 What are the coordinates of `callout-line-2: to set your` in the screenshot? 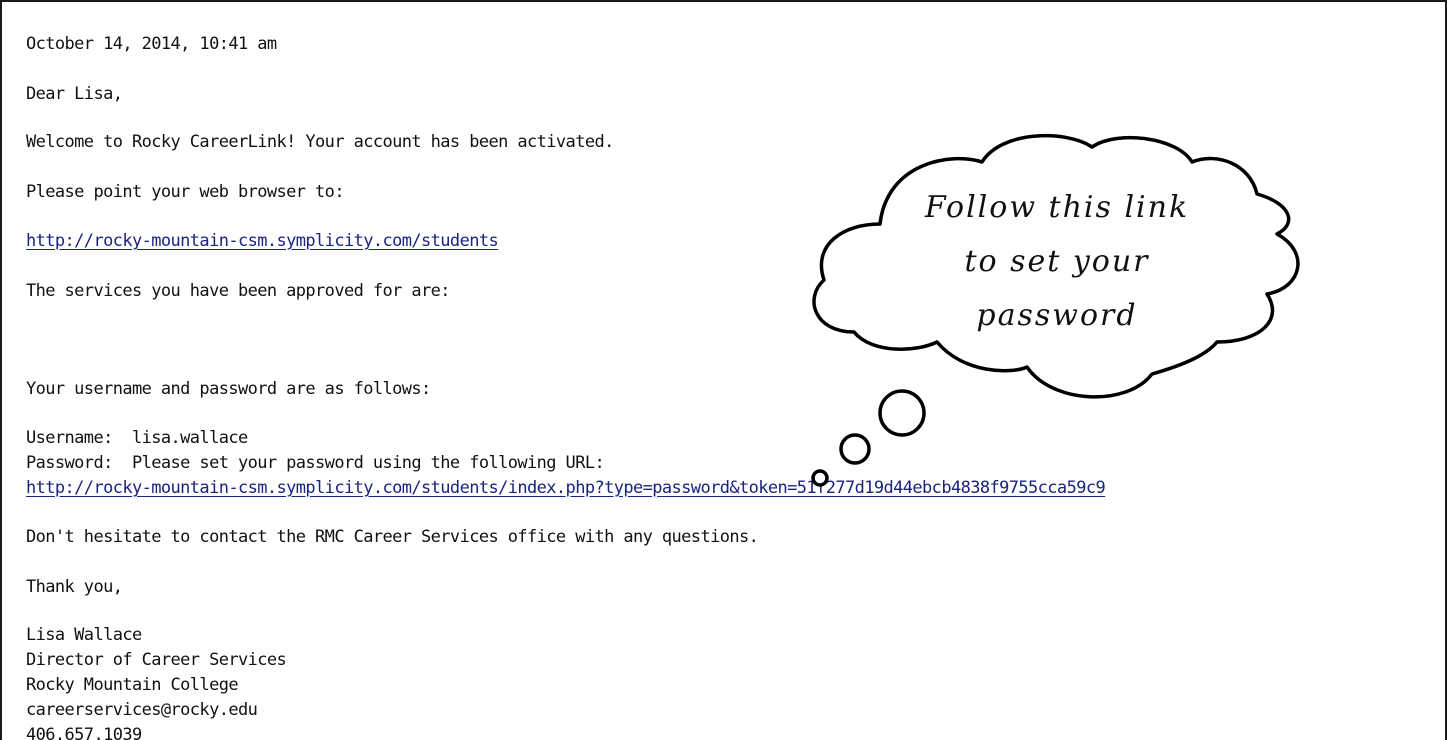 It's located at (1057, 261).